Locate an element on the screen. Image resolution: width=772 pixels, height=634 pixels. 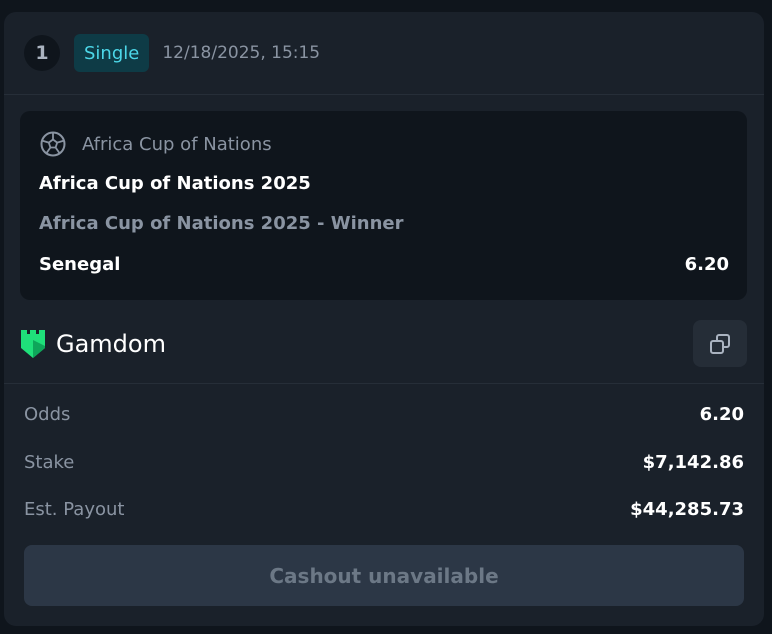
payout-value: $44,285.73 is located at coordinates (687, 509).